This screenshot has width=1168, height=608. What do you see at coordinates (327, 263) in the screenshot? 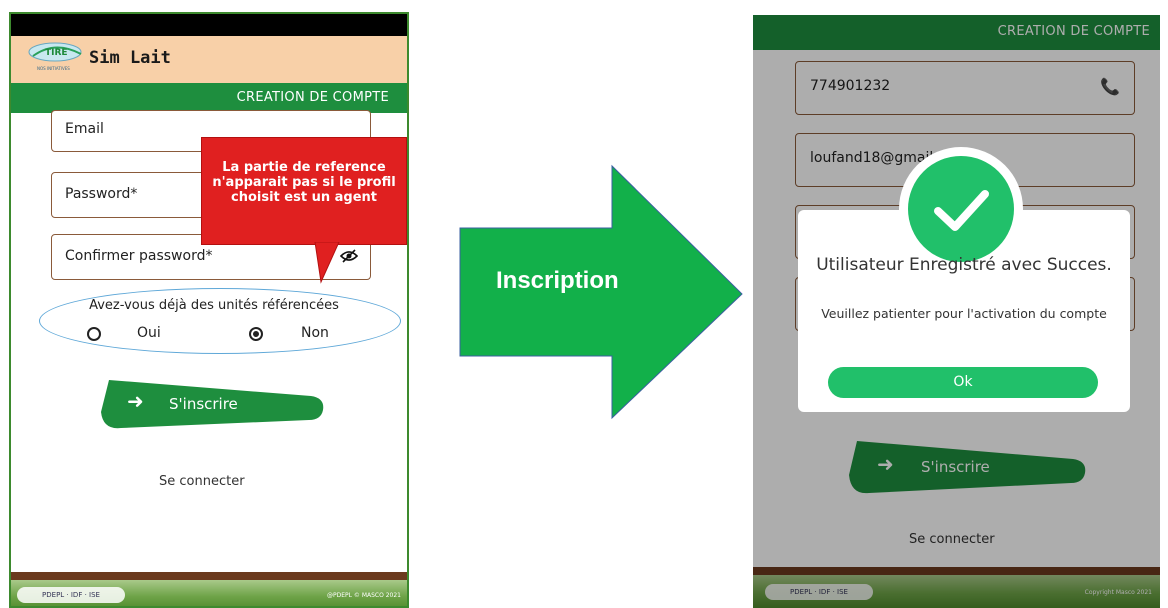
I see `tooltip-pointer` at bounding box center [327, 263].